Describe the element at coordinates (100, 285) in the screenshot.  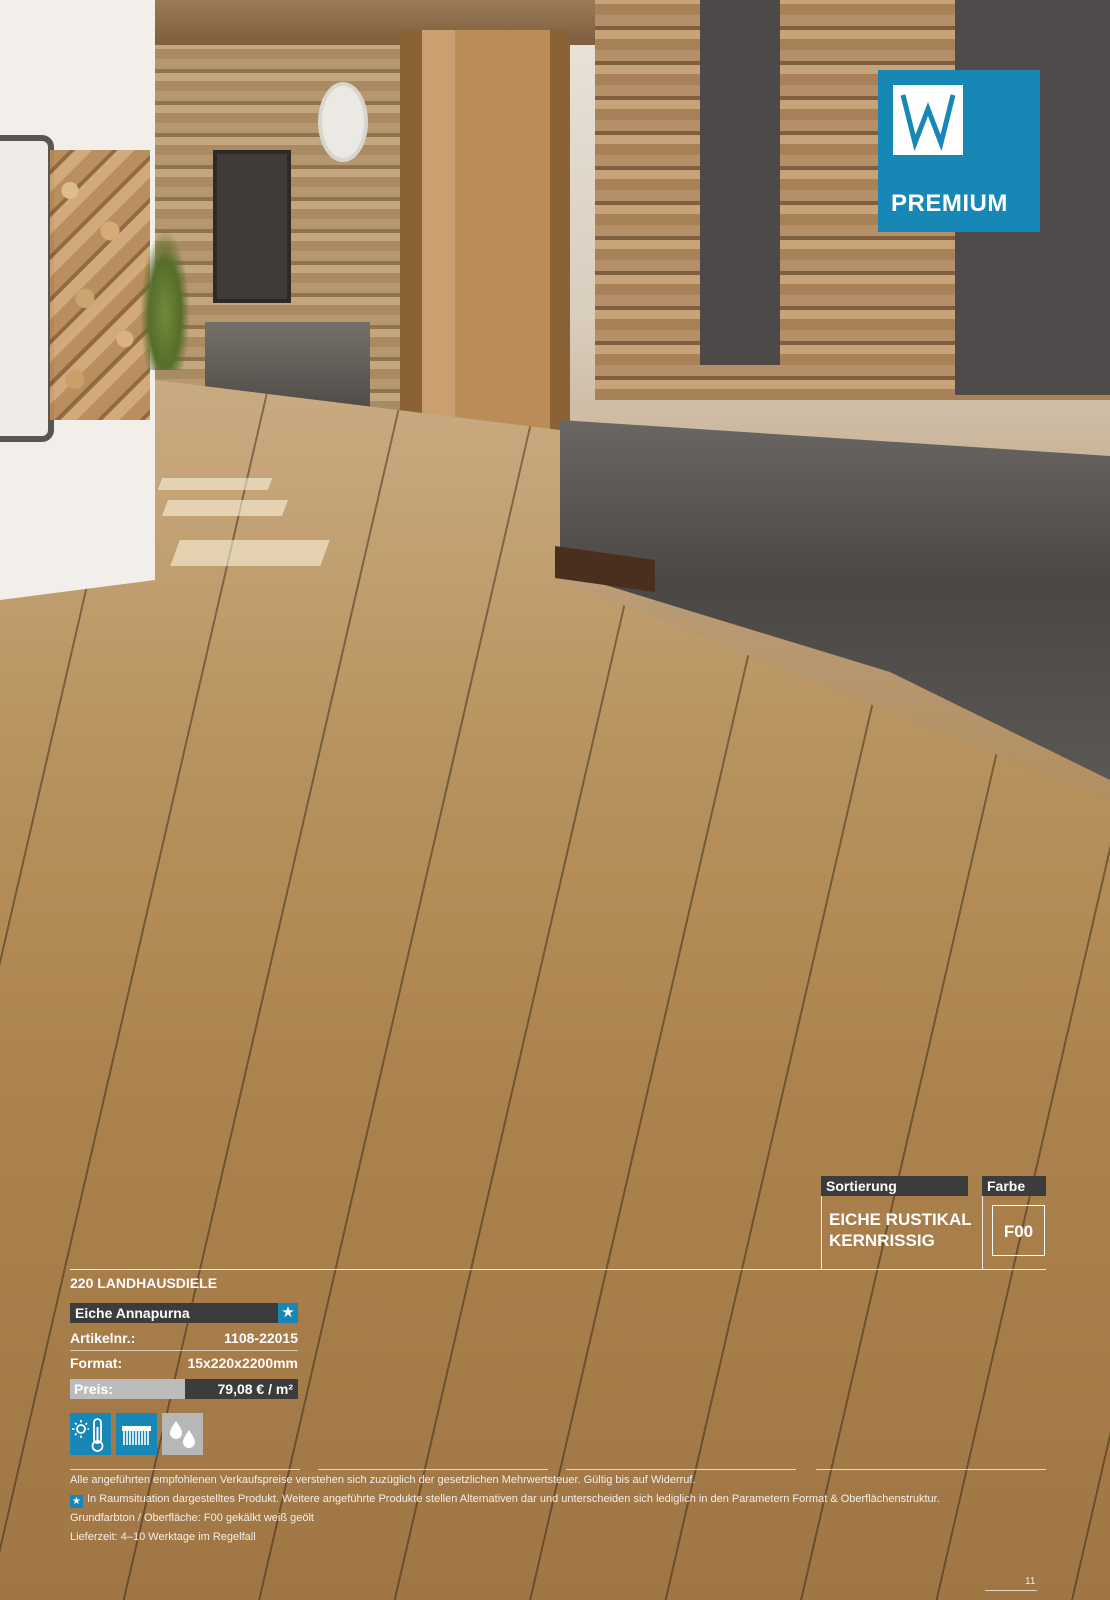
I see `firewood-stack` at that location.